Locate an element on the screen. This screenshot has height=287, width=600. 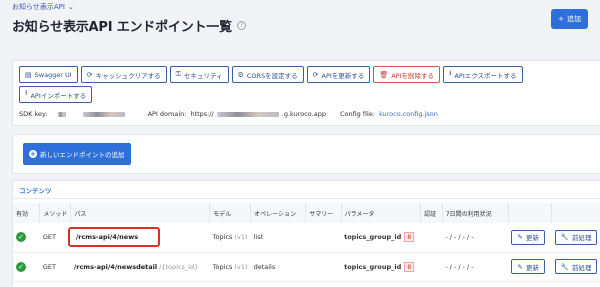
upload-icon: ⭱ is located at coordinates (26, 93).